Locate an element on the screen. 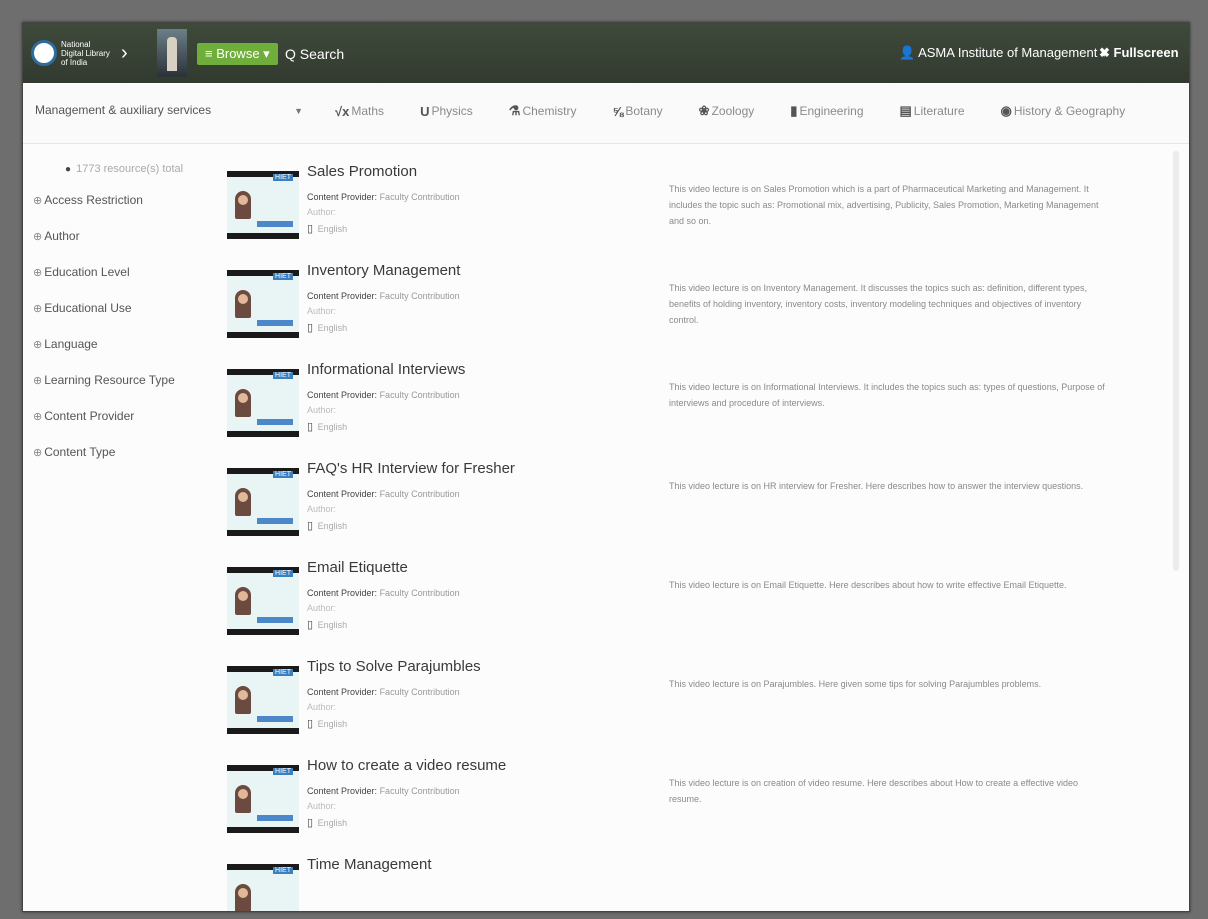  search-link: Q Search is located at coordinates (314, 54).